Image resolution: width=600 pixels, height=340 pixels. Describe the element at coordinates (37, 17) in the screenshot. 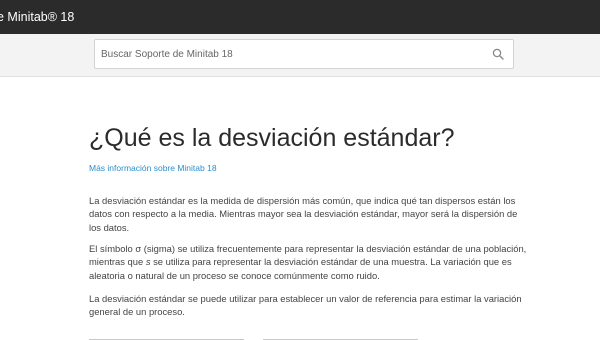

I see `app-brand-title: e Minitab® 18` at that location.